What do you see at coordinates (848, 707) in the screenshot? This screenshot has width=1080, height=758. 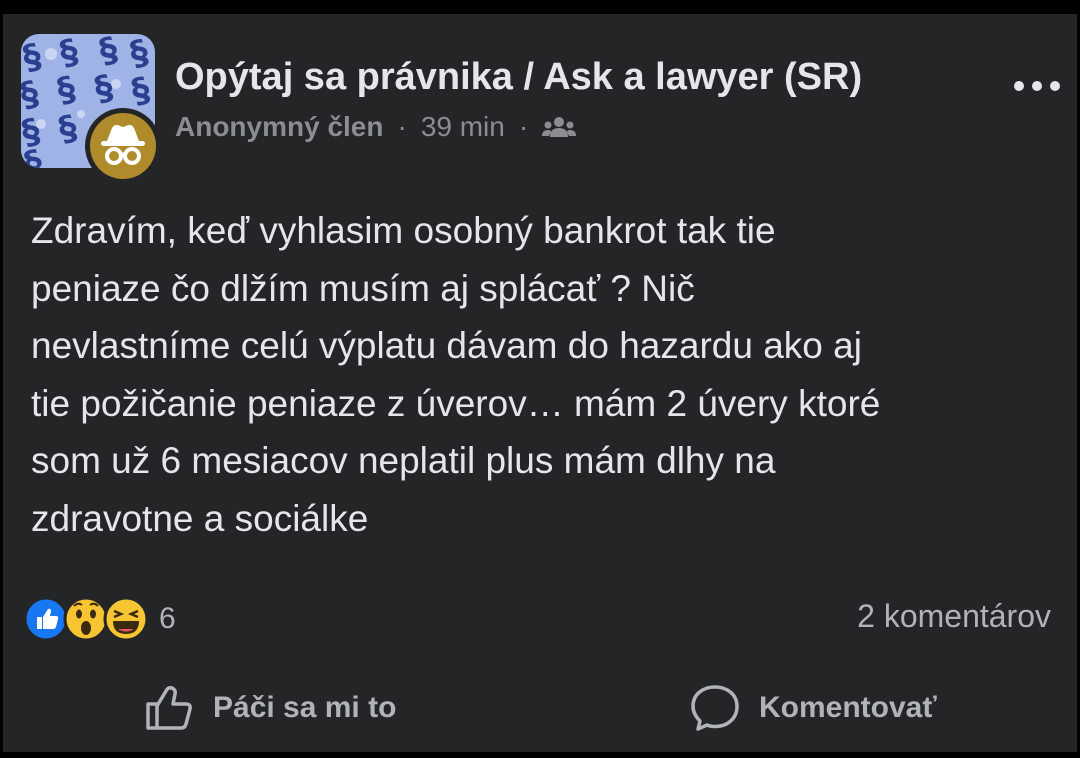 I see `comment-button-label: Komentovať` at bounding box center [848, 707].